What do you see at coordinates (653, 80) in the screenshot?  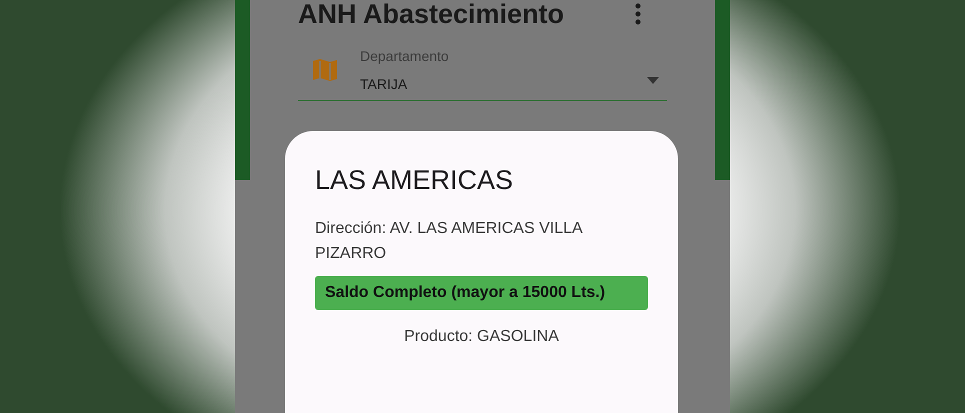 I see `dropdown-caret-icon` at bounding box center [653, 80].